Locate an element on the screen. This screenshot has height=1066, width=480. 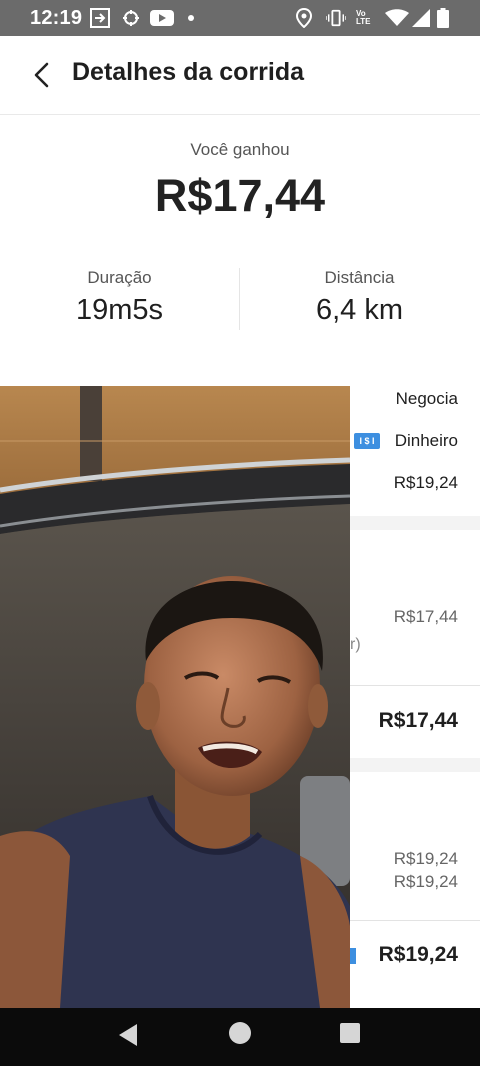
app-header: Detalhes da corrida is located at coordinates (240, 75).